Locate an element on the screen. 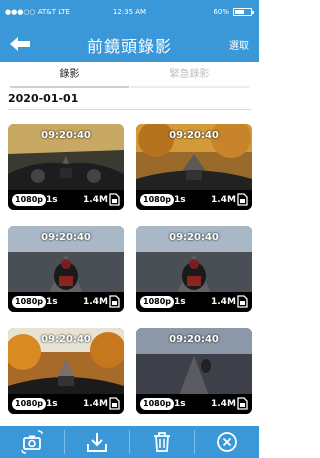 The image size is (320, 458). close-circle-icon is located at coordinates (227, 442).